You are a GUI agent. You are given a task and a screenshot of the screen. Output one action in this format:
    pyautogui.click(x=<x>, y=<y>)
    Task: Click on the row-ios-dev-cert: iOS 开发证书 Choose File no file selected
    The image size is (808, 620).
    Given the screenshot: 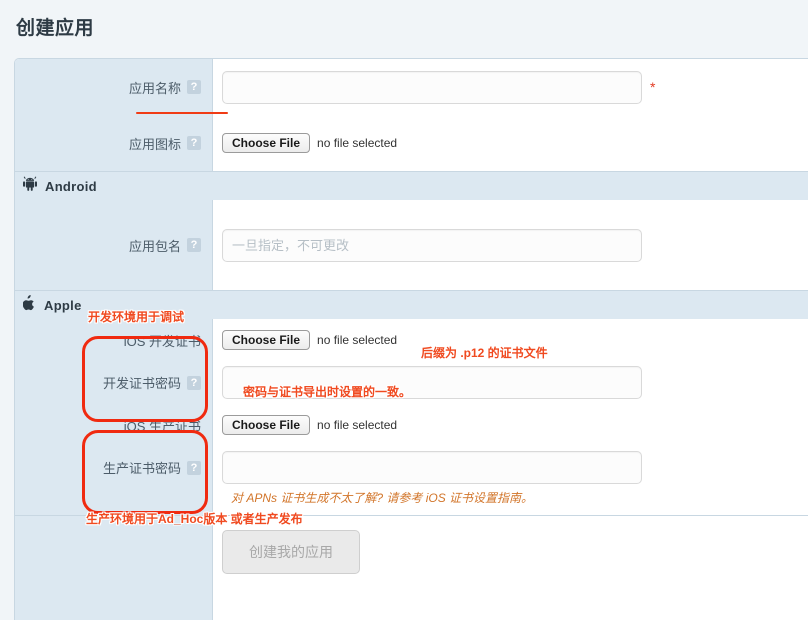 What is the action you would take?
    pyautogui.click(x=411, y=340)
    